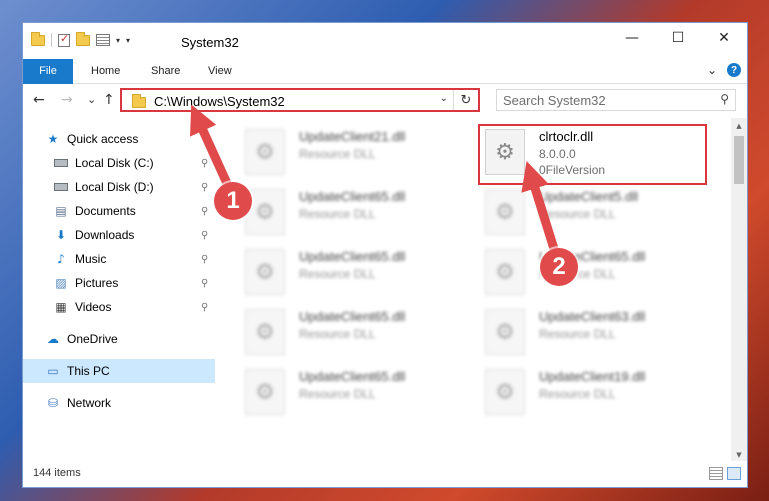 This screenshot has width=769, height=501. I want to click on sidebar-item: ▦ Videos ⚲, so click(119, 307).